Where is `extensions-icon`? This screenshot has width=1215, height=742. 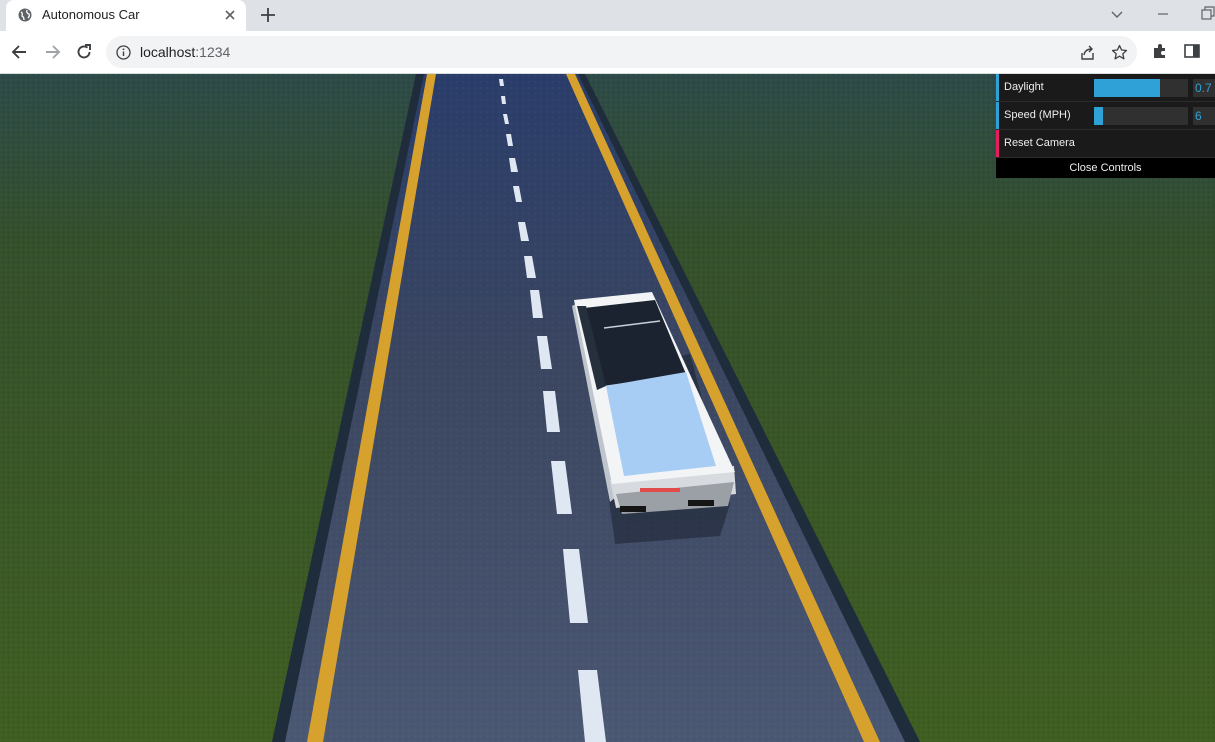 extensions-icon is located at coordinates (1160, 51).